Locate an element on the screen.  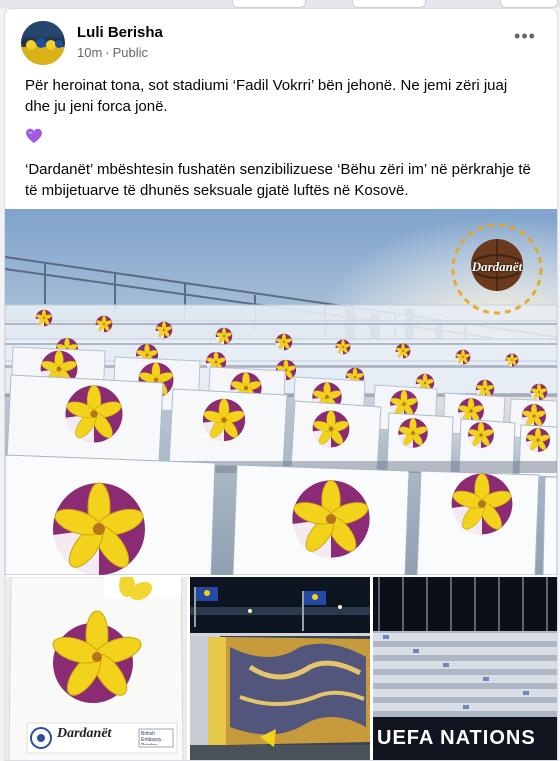
audience-label: Public is located at coordinates (130, 52).